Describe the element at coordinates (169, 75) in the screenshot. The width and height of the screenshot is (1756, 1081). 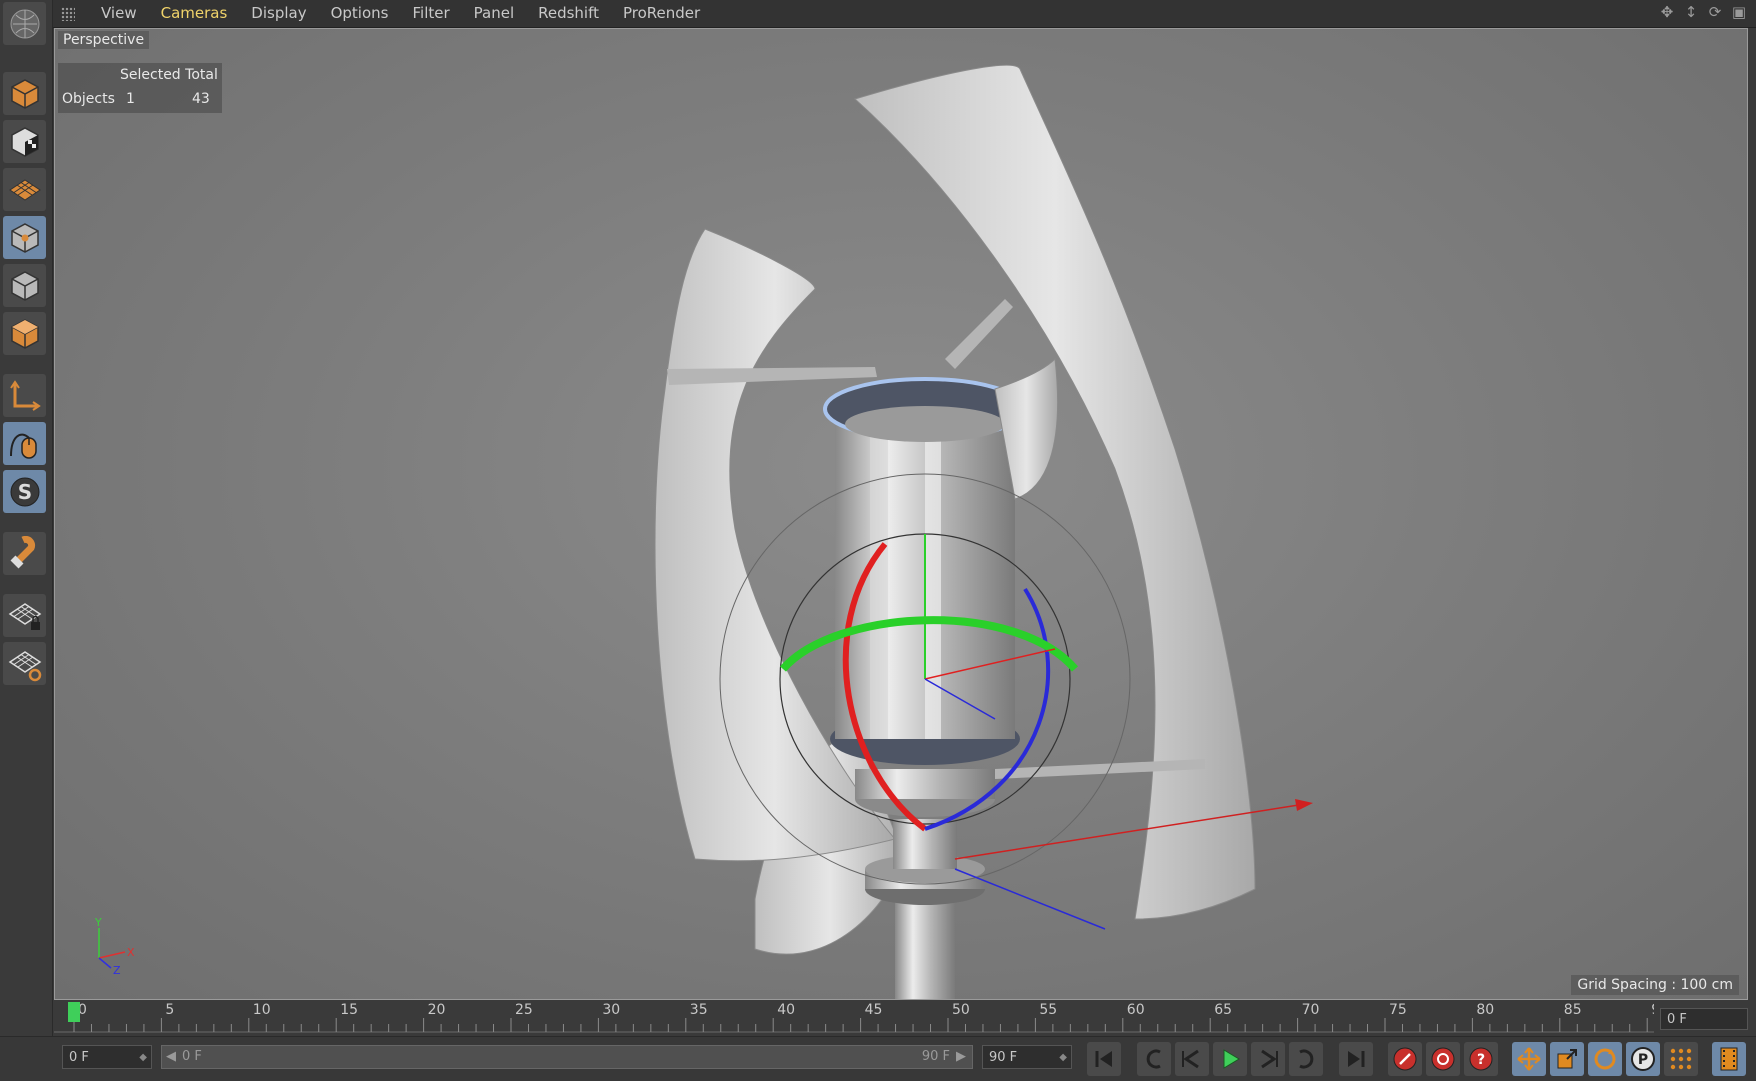
I see `hud-header: Selected Total` at that location.